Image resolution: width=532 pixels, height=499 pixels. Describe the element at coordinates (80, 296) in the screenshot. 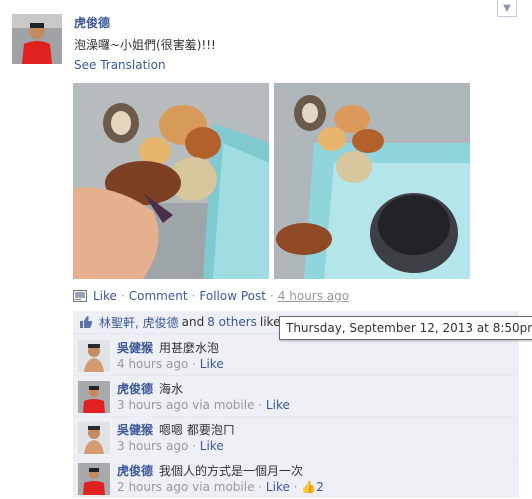

I see `photo-icon` at that location.